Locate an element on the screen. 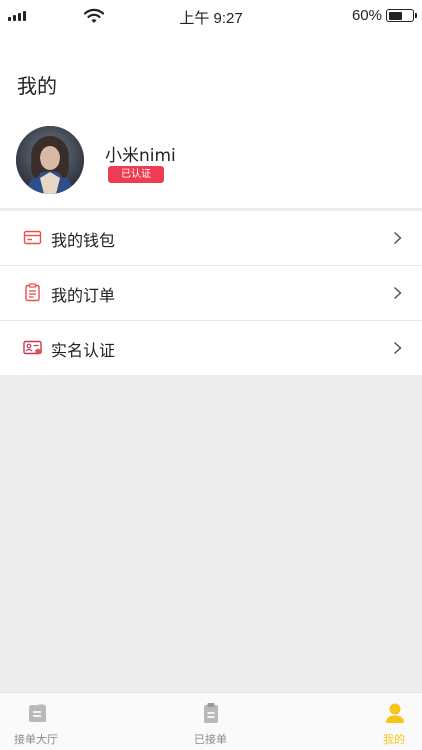 The height and width of the screenshot is (750, 422). clipboard-icon is located at coordinates (211, 713).